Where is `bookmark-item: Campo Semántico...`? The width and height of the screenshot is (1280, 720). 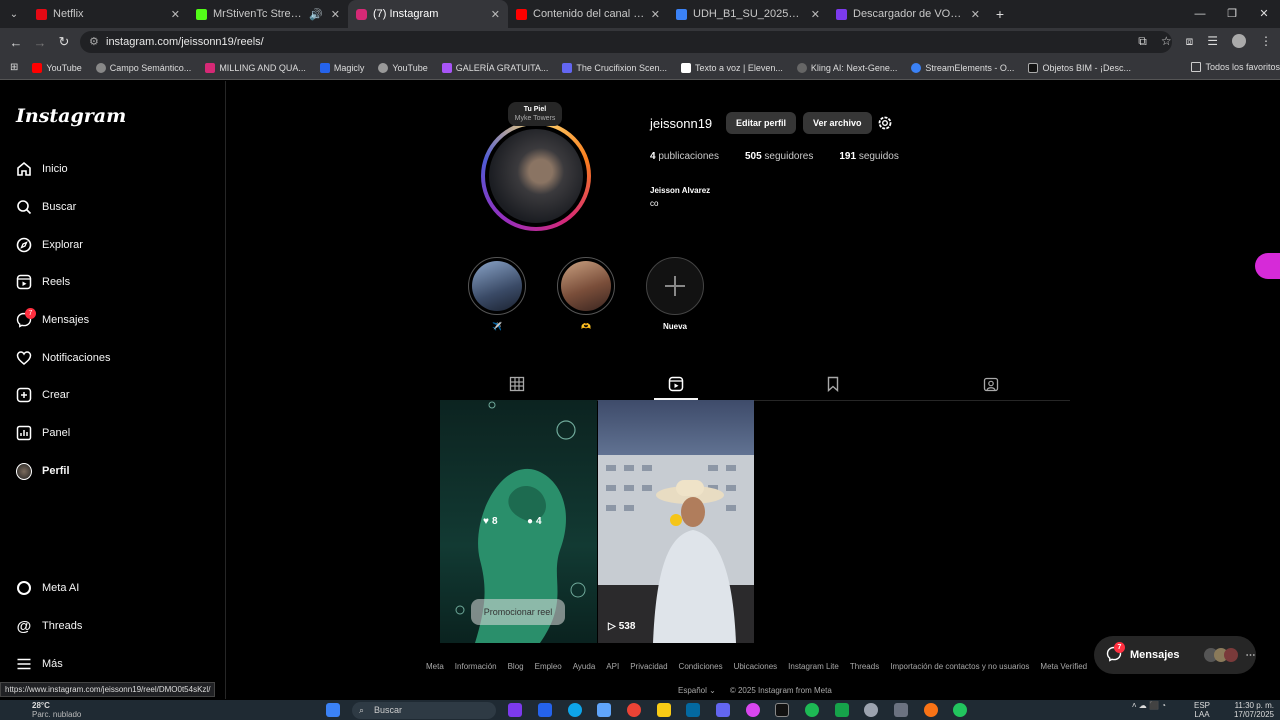
bookmark-item: Campo Semántico... is located at coordinates (143, 67).